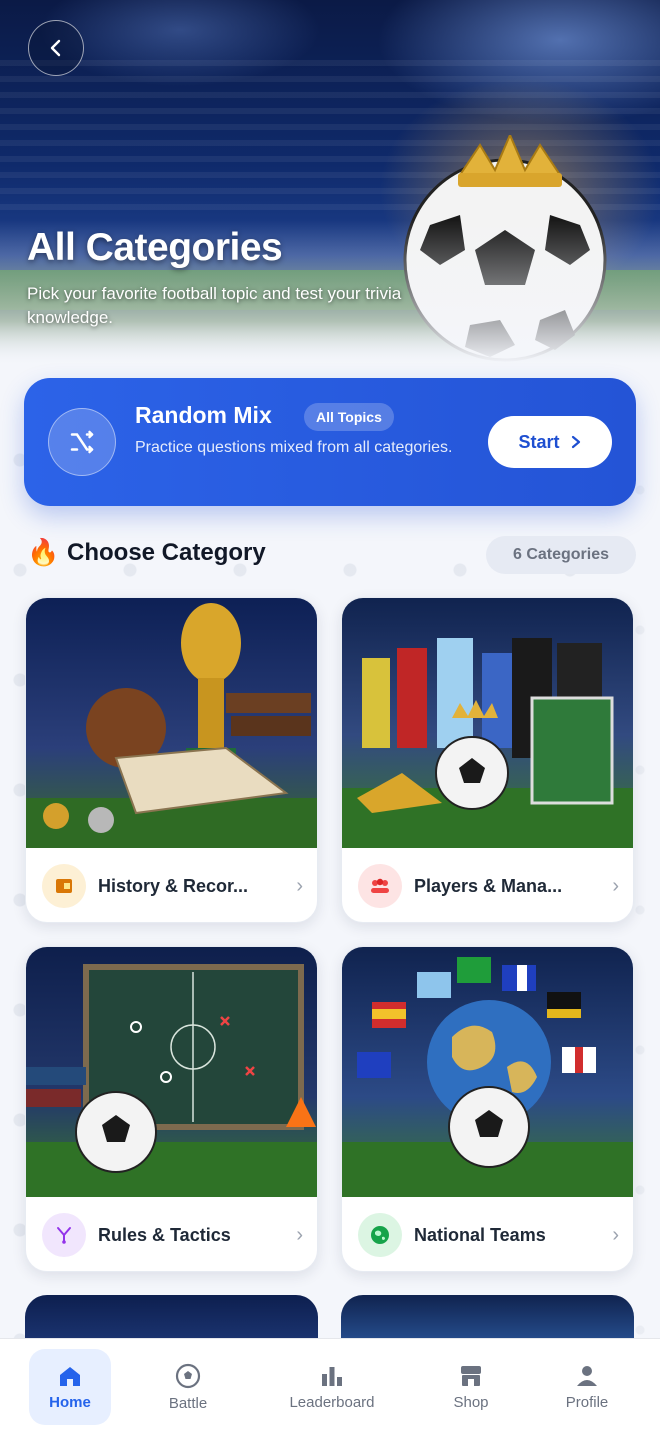 The image size is (660, 1434). I want to click on nav-battle: Battle, so click(188, 1387).